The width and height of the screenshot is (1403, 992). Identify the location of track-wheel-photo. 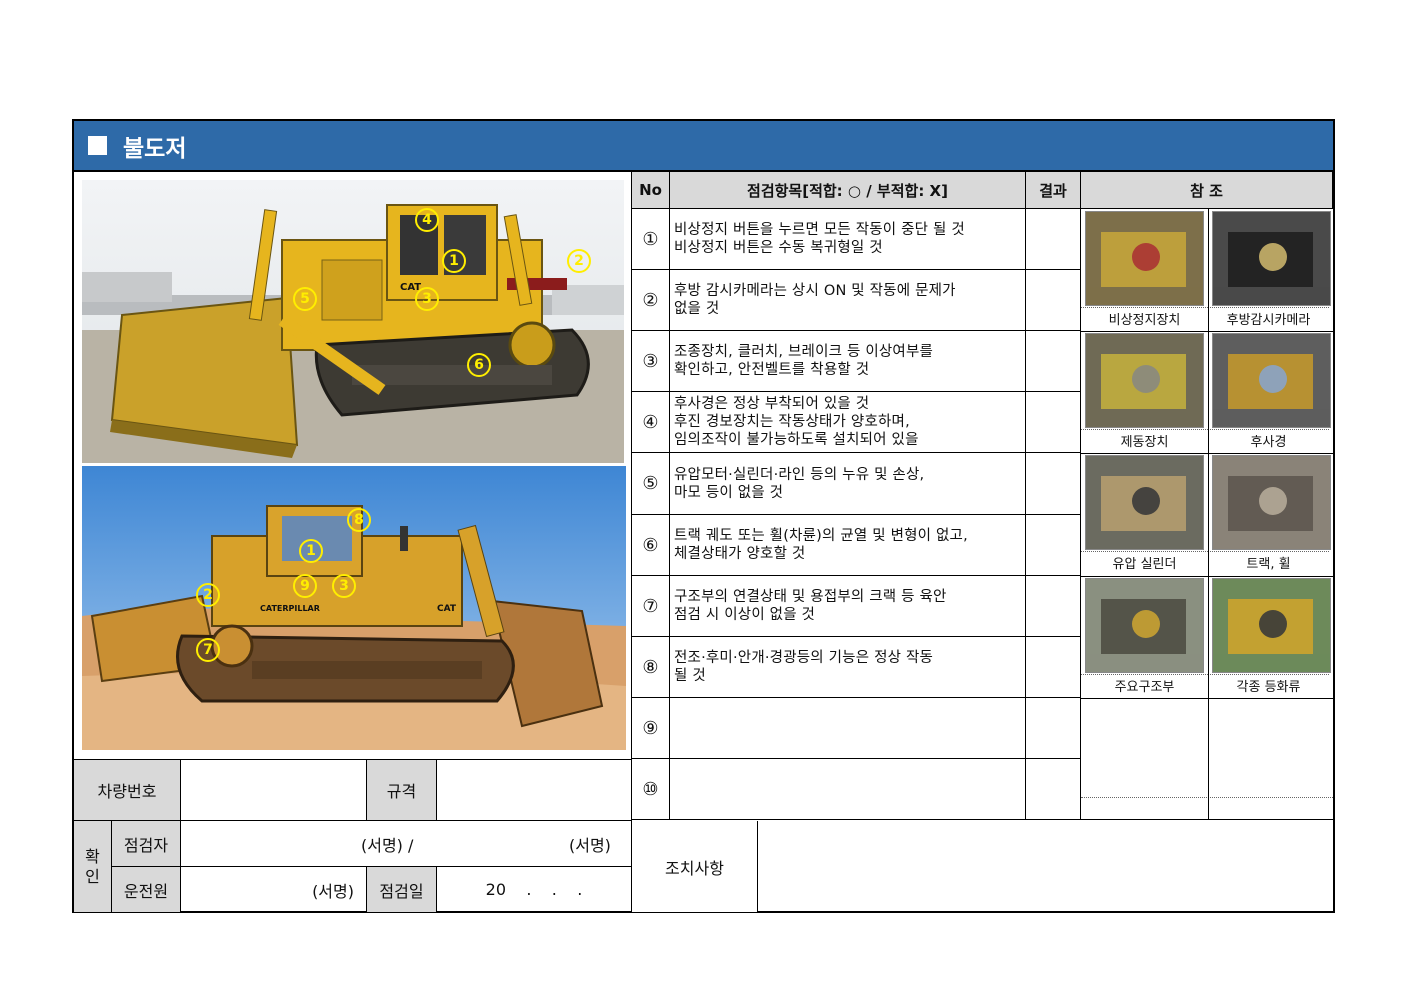
(1271, 502).